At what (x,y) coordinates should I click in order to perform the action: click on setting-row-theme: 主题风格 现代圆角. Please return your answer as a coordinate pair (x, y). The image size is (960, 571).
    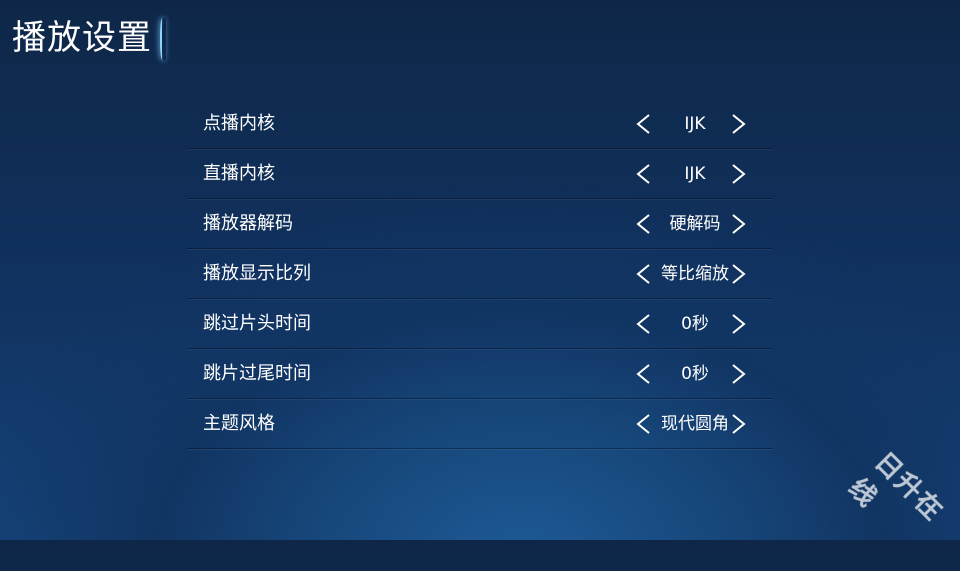
    Looking at the image, I should click on (480, 424).